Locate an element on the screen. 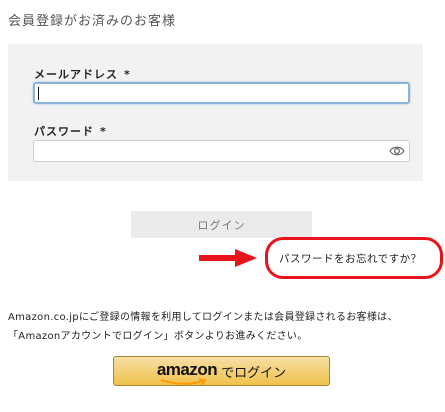 This screenshot has height=412, width=445. password-required-mark: * is located at coordinates (103, 131).